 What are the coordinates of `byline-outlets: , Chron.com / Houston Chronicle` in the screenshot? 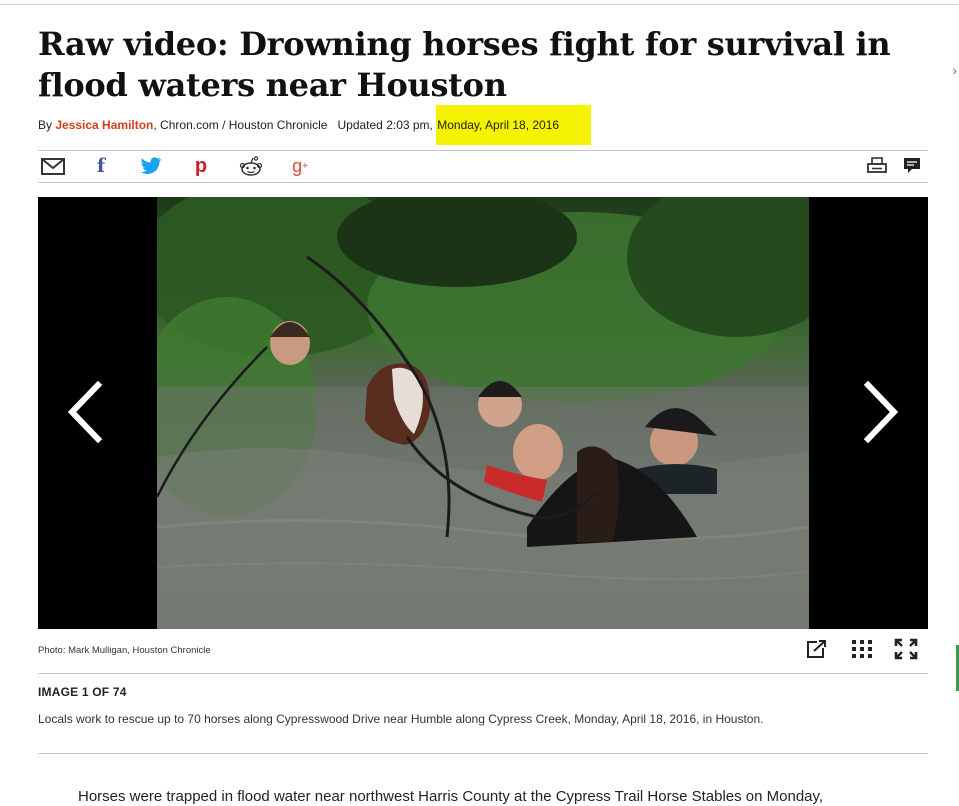 It's located at (240, 125).